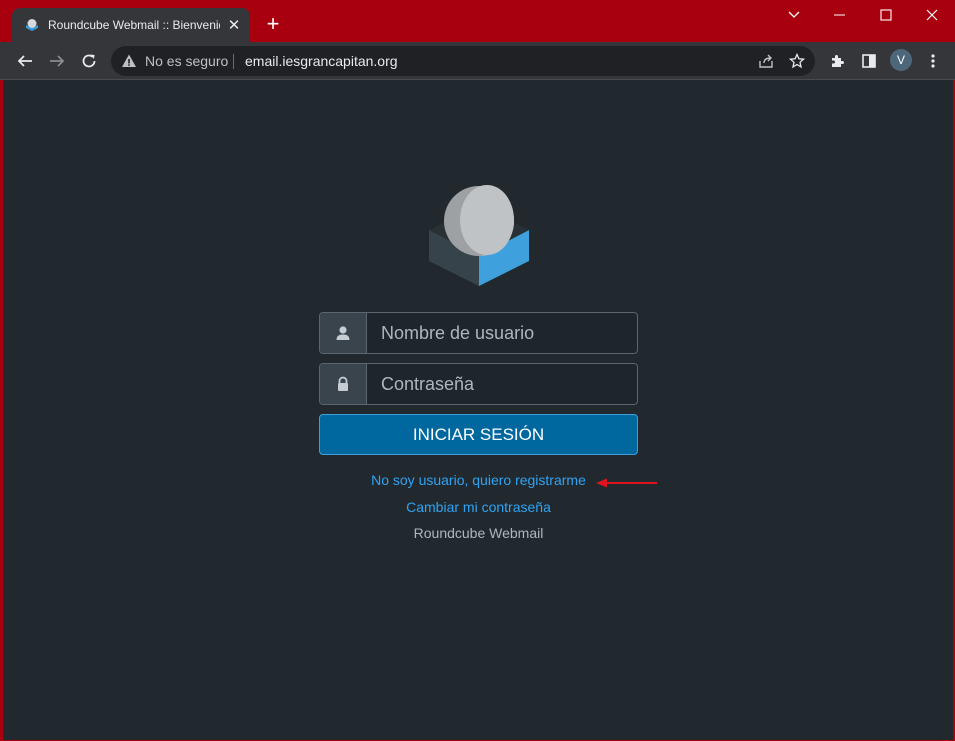  What do you see at coordinates (233, 61) in the screenshot?
I see `address-separator` at bounding box center [233, 61].